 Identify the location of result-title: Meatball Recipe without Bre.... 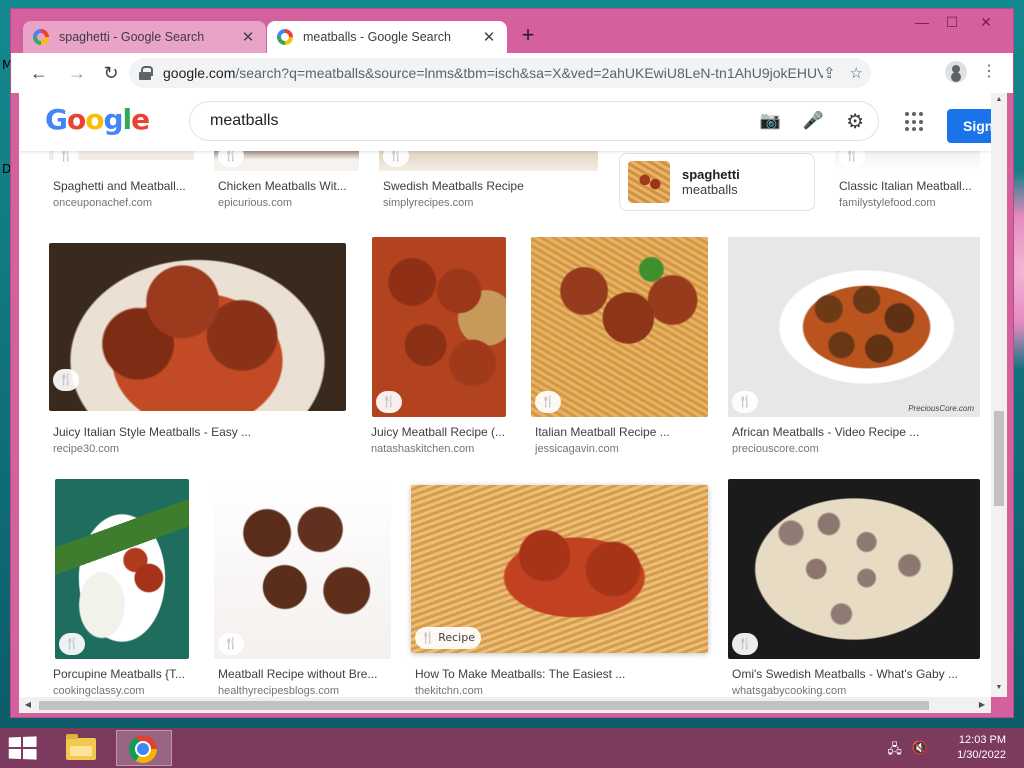
(303, 674).